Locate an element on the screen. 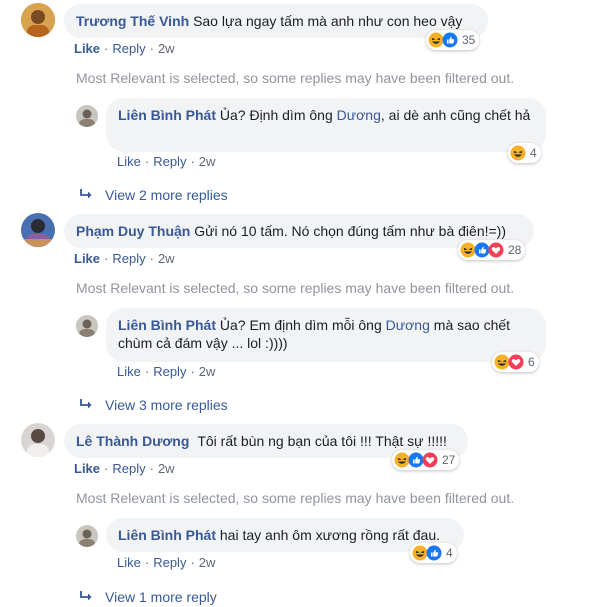 The image size is (595, 607). view-more-replies: View 2 more replies is located at coordinates (154, 195).